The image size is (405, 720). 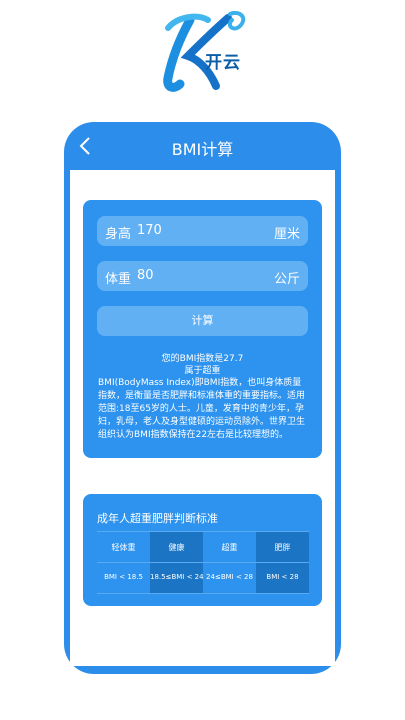 I want to click on weight-label: 体重, so click(x=118, y=279).